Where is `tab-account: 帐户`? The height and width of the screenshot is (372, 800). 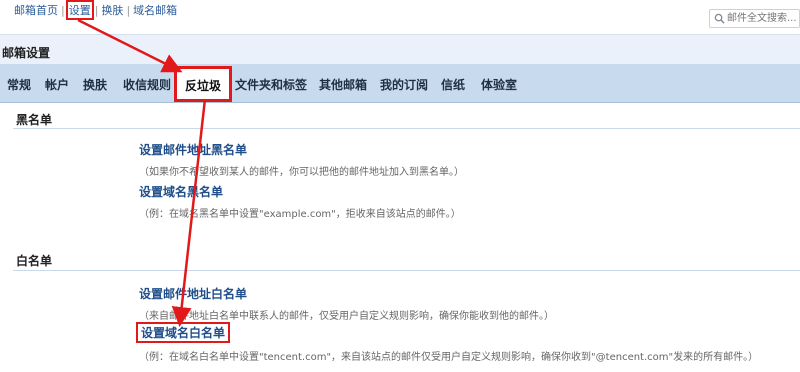 tab-account: 帐户 is located at coordinates (57, 84).